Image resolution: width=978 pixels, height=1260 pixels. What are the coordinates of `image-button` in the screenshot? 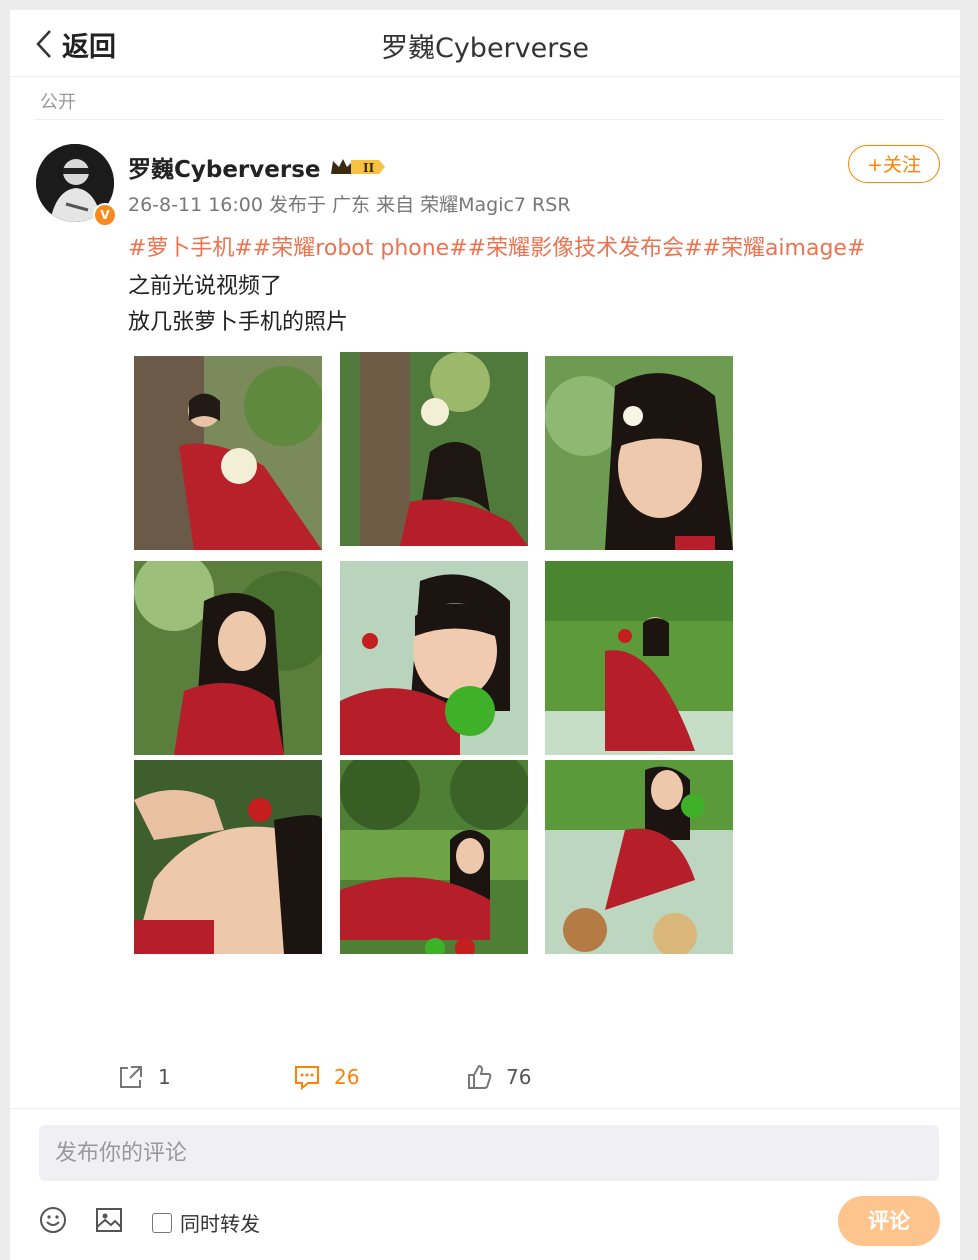 It's located at (109, 1222).